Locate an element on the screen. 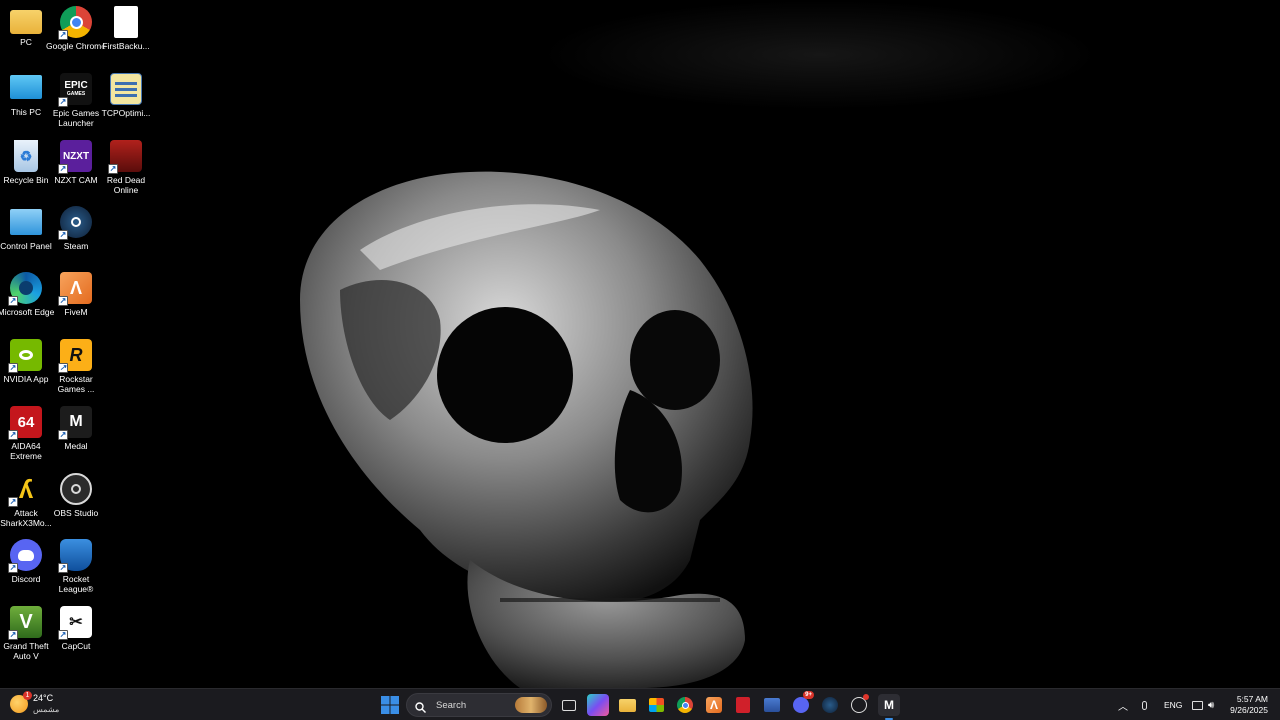  network-icon is located at coordinates (1197, 705).